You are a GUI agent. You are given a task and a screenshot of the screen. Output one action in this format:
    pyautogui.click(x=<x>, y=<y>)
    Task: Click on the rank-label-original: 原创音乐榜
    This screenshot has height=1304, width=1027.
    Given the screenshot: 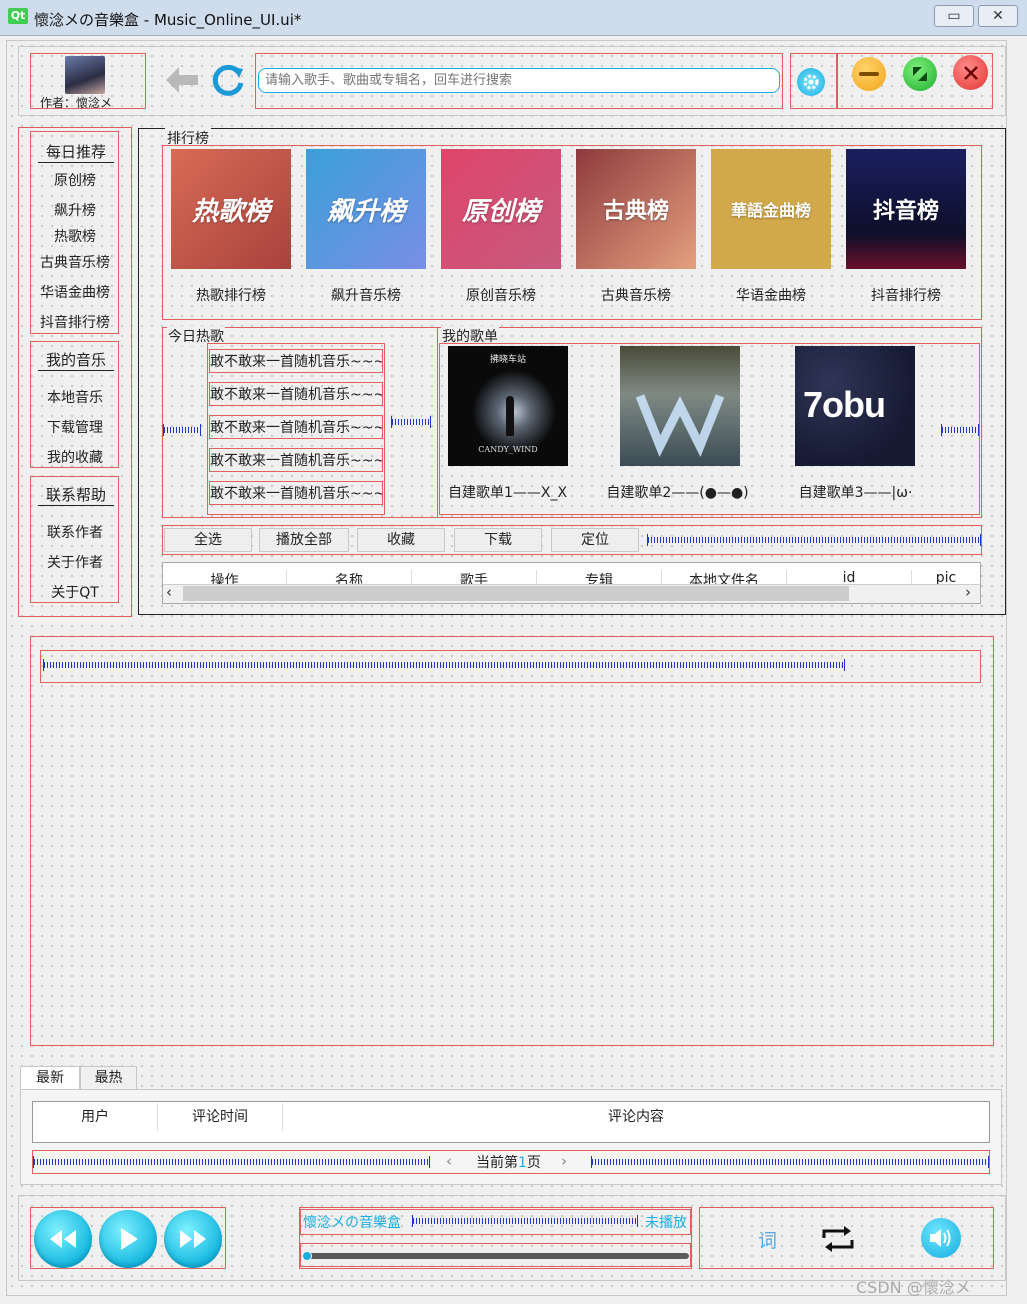 What is the action you would take?
    pyautogui.click(x=501, y=296)
    